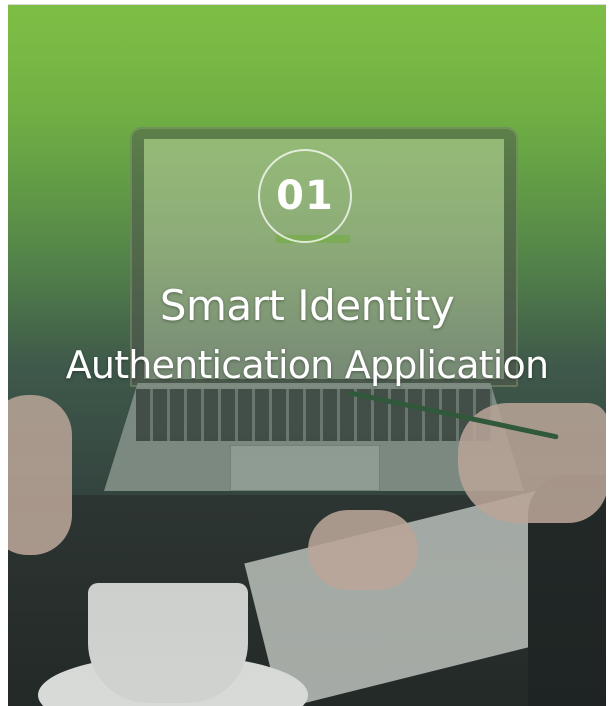 The width and height of the screenshot is (610, 706). I want to click on number-label: 01, so click(305, 196).